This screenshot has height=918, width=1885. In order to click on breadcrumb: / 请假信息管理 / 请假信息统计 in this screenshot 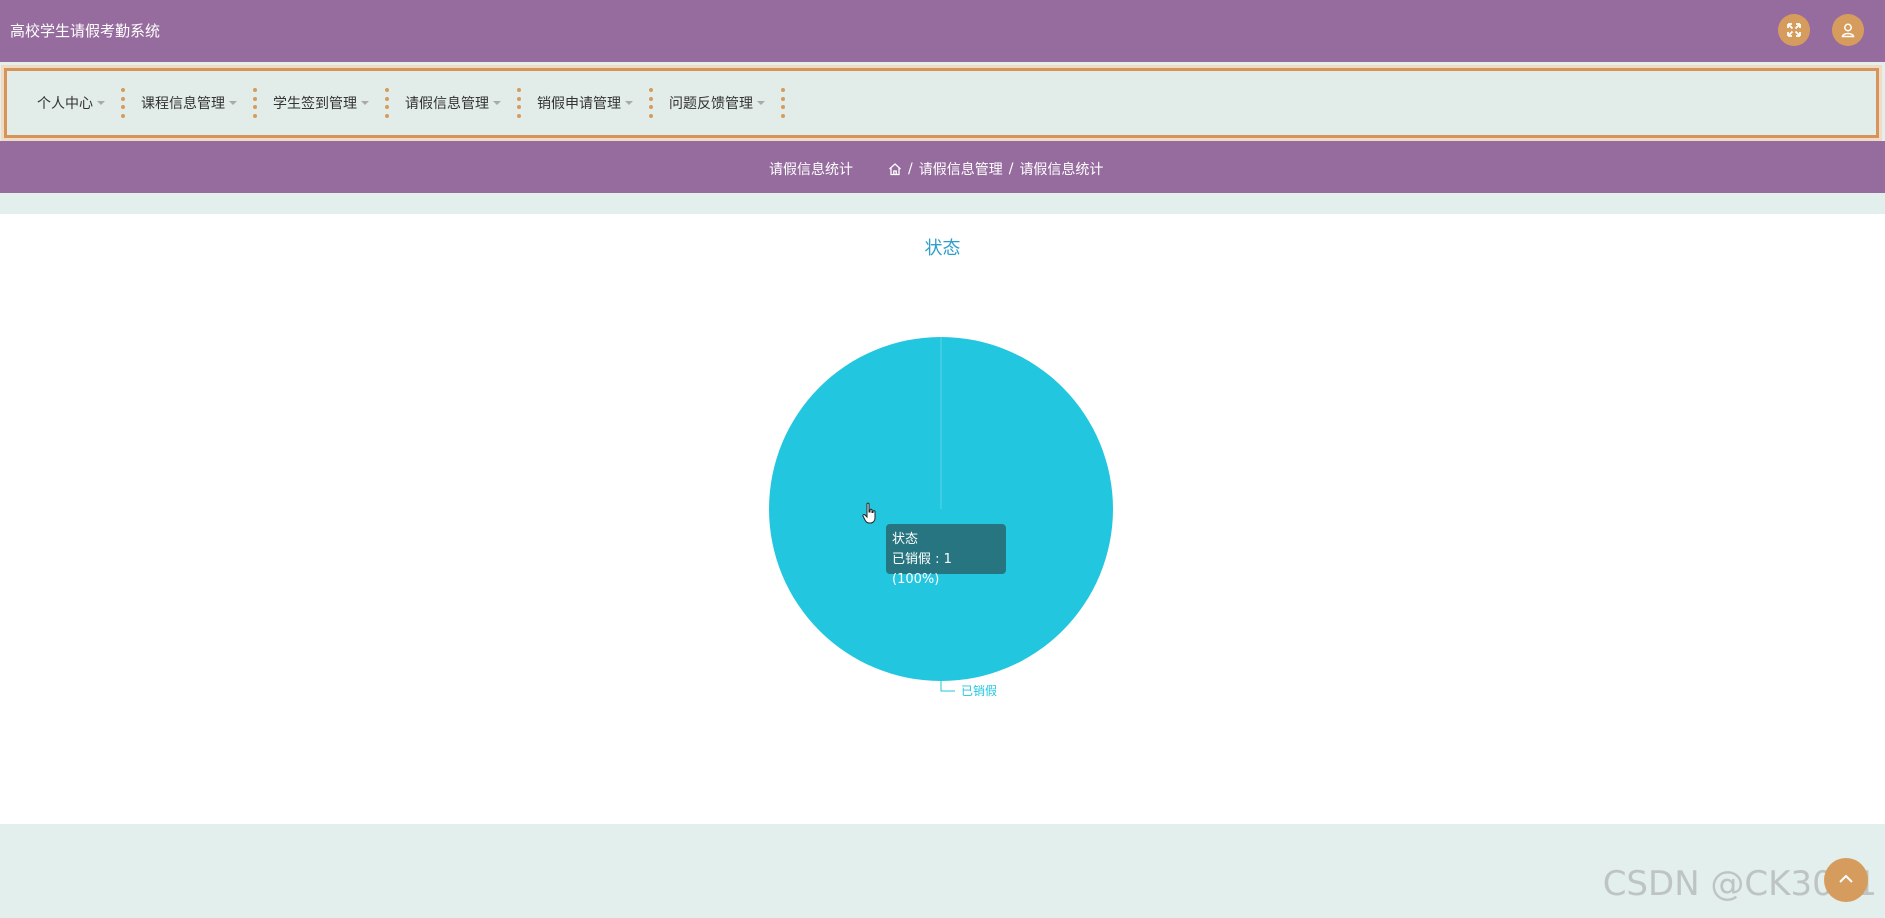, I will do `click(995, 169)`.